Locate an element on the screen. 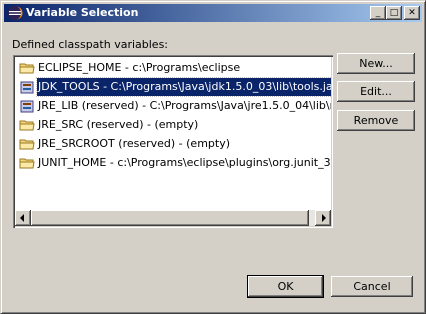 Image resolution: width=426 pixels, height=314 pixels. variables-label: Defined classpath variables: is located at coordinates (90, 44).